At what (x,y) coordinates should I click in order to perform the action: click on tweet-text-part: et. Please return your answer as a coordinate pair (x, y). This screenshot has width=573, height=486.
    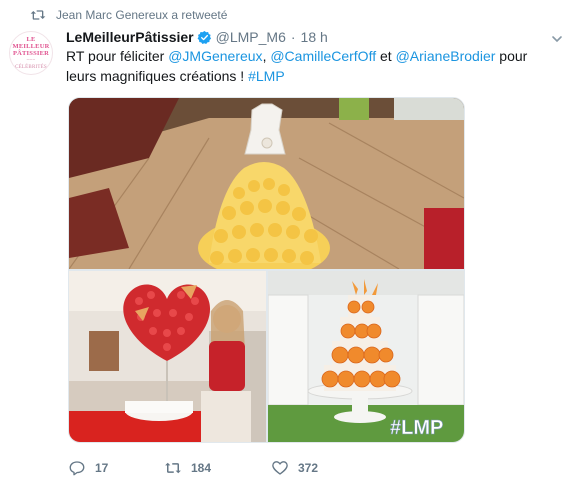
    Looking at the image, I should click on (386, 56).